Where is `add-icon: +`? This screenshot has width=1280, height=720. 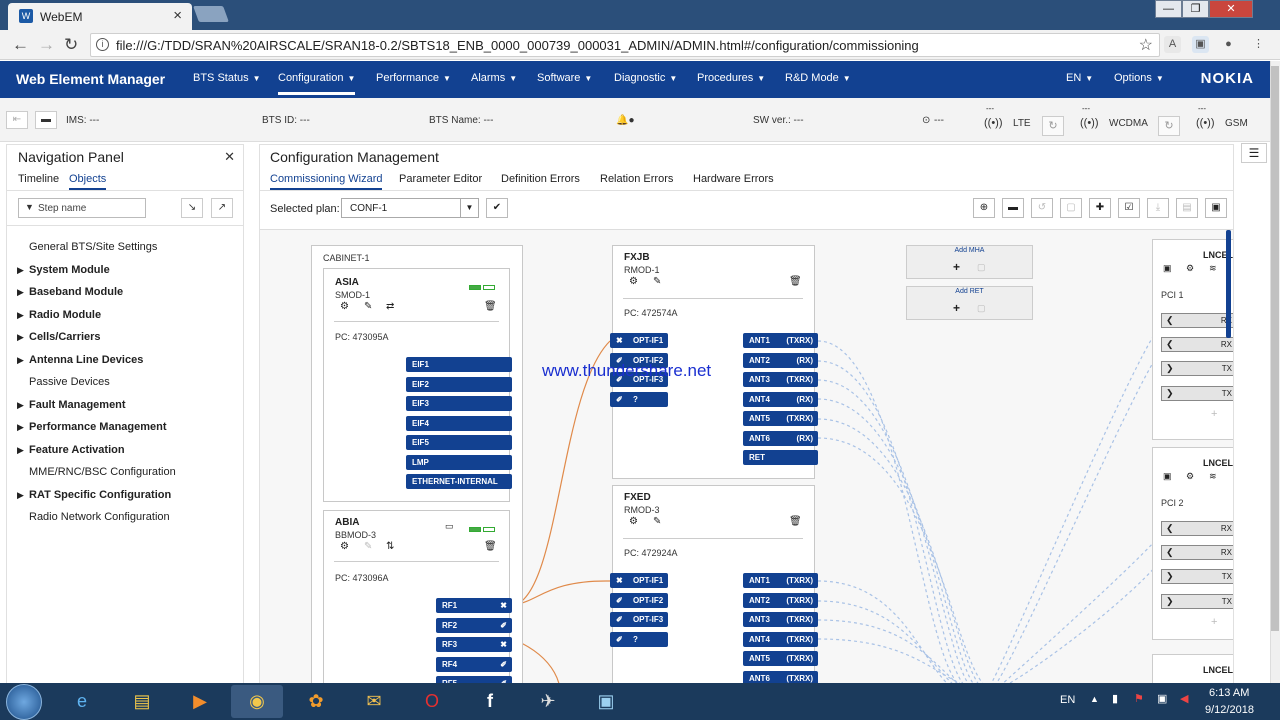 add-icon: + is located at coordinates (956, 308).